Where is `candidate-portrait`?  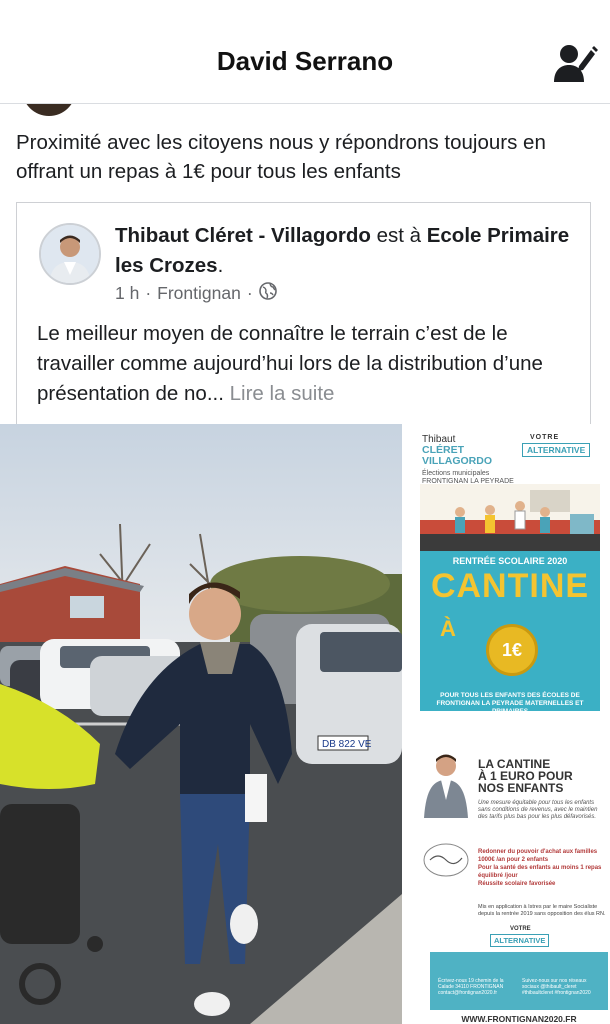
candidate-portrait is located at coordinates (446, 815).